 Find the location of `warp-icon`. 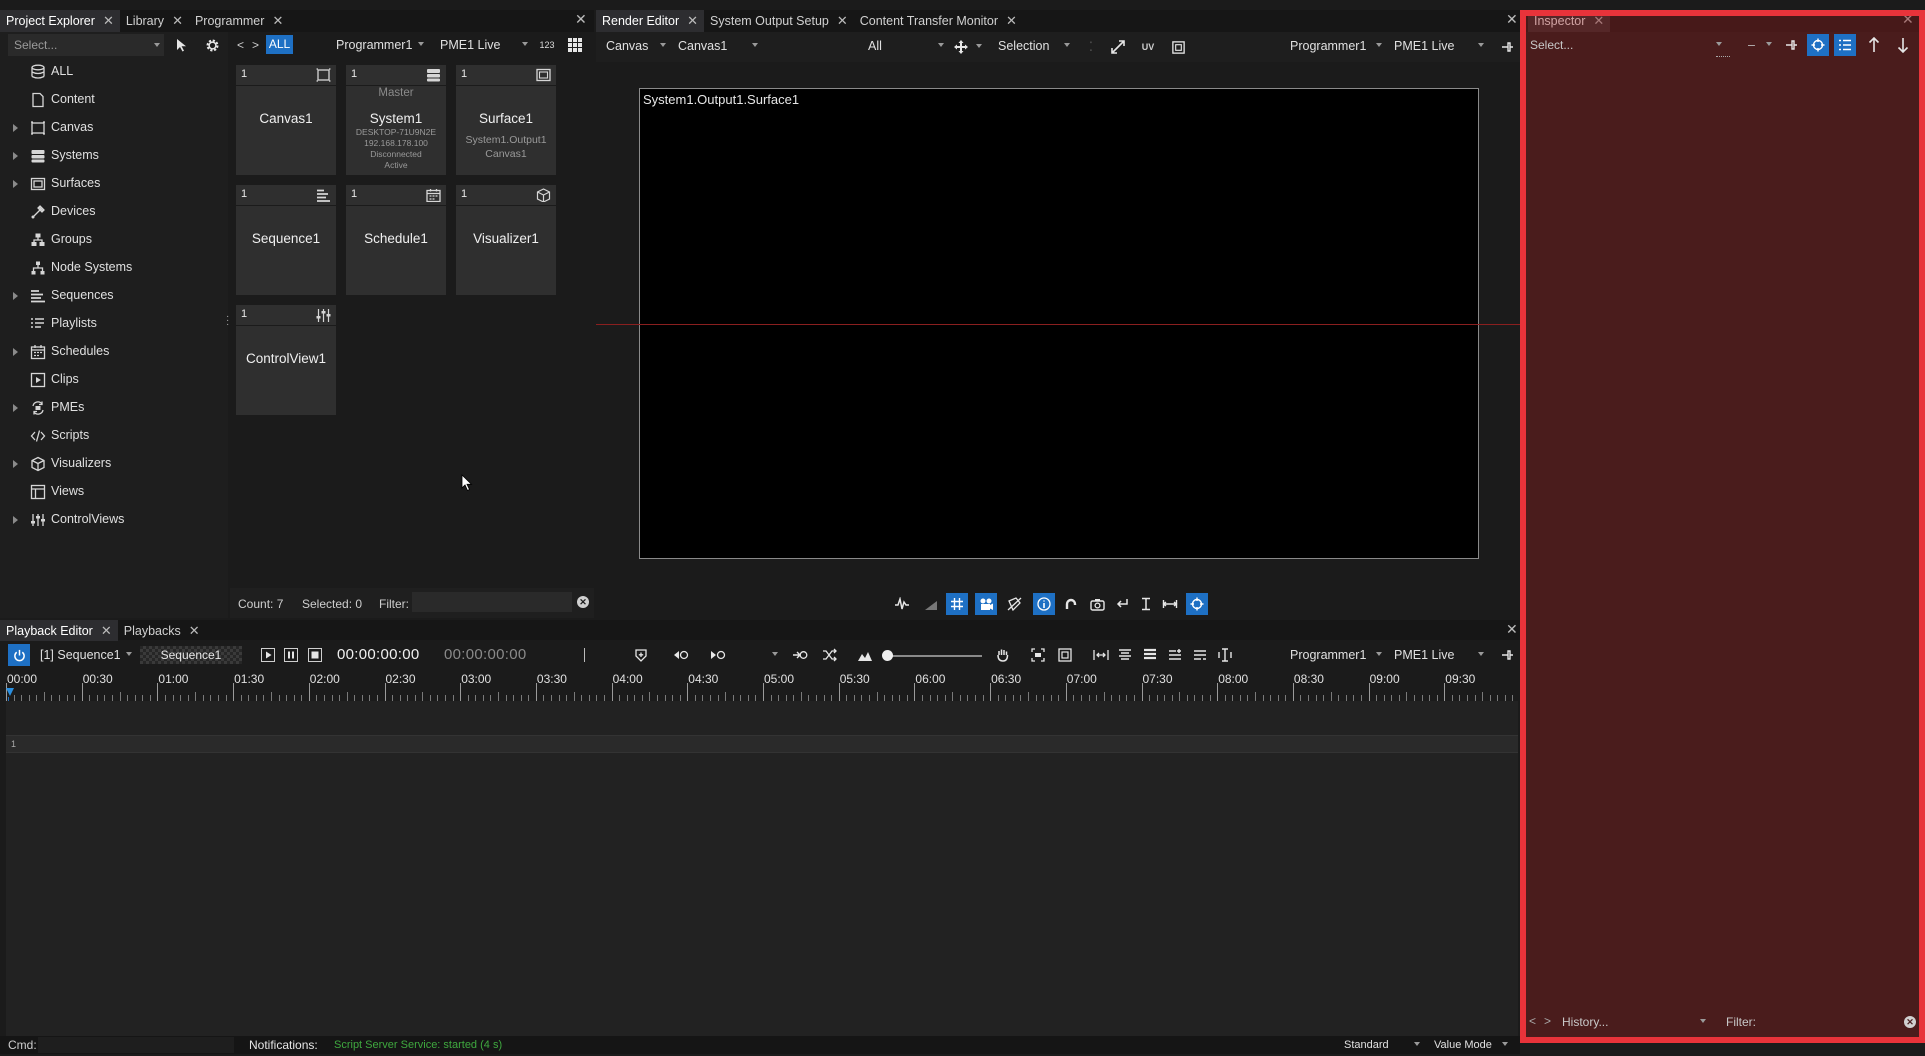

warp-icon is located at coordinates (1118, 47).